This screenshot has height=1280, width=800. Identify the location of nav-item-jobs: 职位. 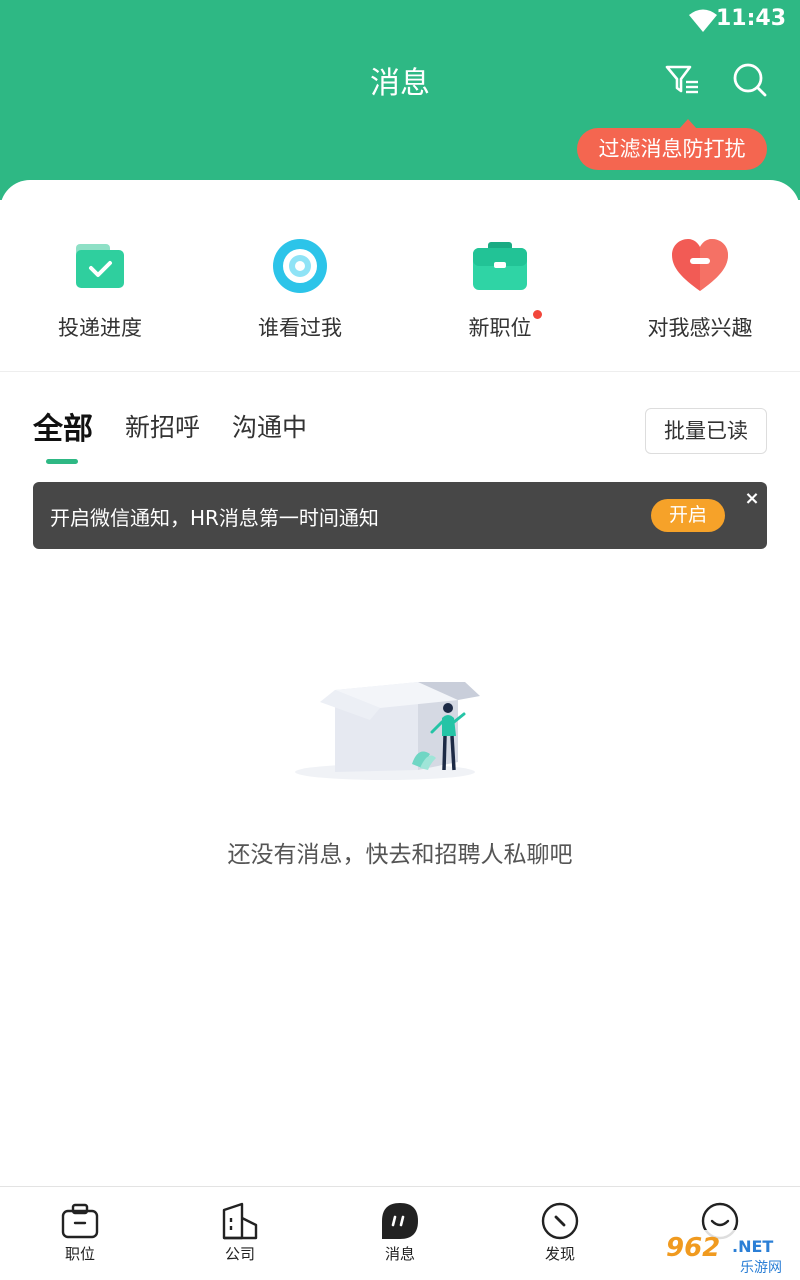
(80, 1233).